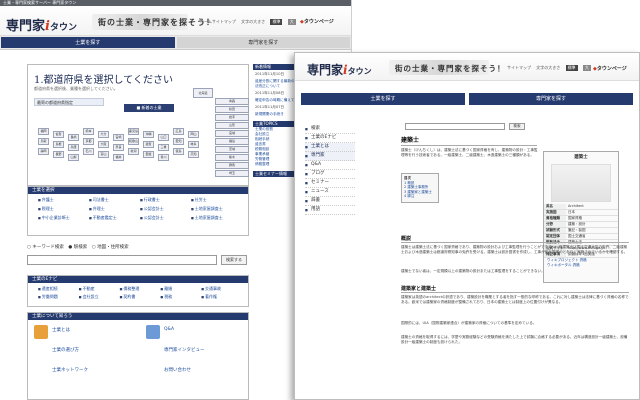 The width and height of the screenshot is (640, 400). I want to click on search-input, so click(122, 260).